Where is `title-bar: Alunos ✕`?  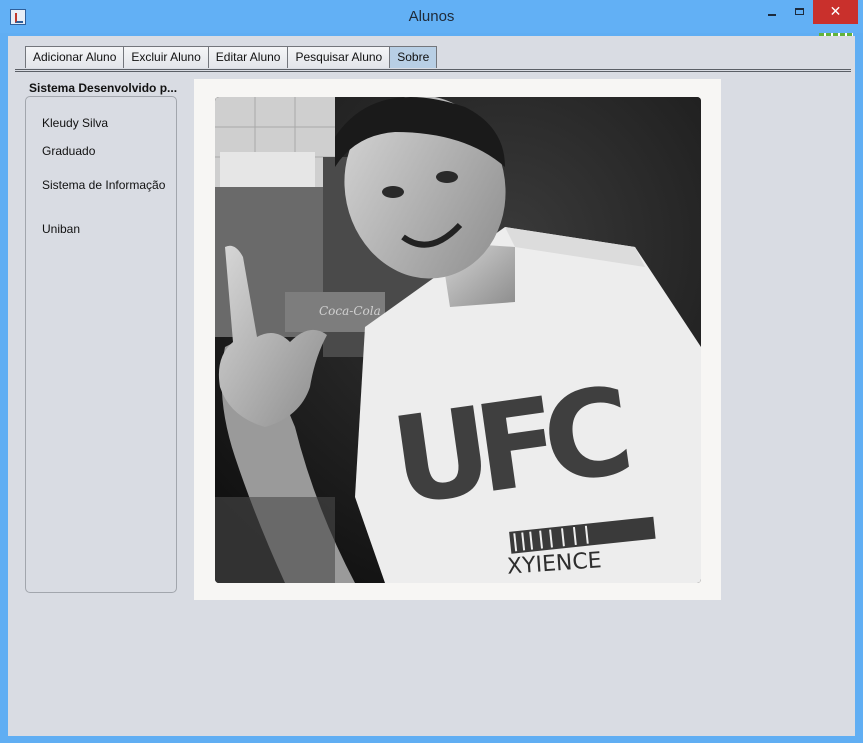 title-bar: Alunos ✕ is located at coordinates (431, 16).